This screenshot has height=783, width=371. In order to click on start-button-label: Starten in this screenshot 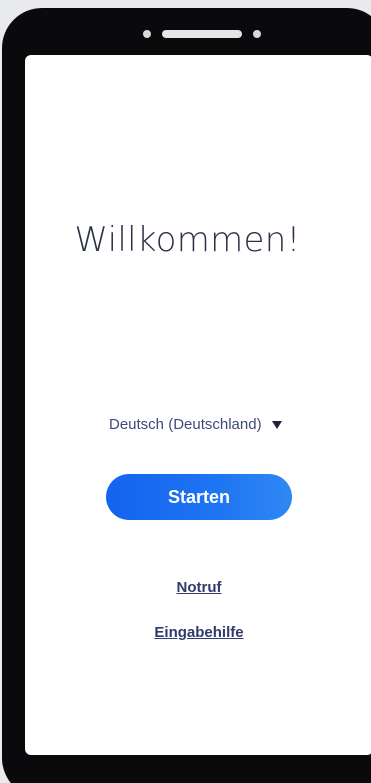, I will do `click(198, 496)`.